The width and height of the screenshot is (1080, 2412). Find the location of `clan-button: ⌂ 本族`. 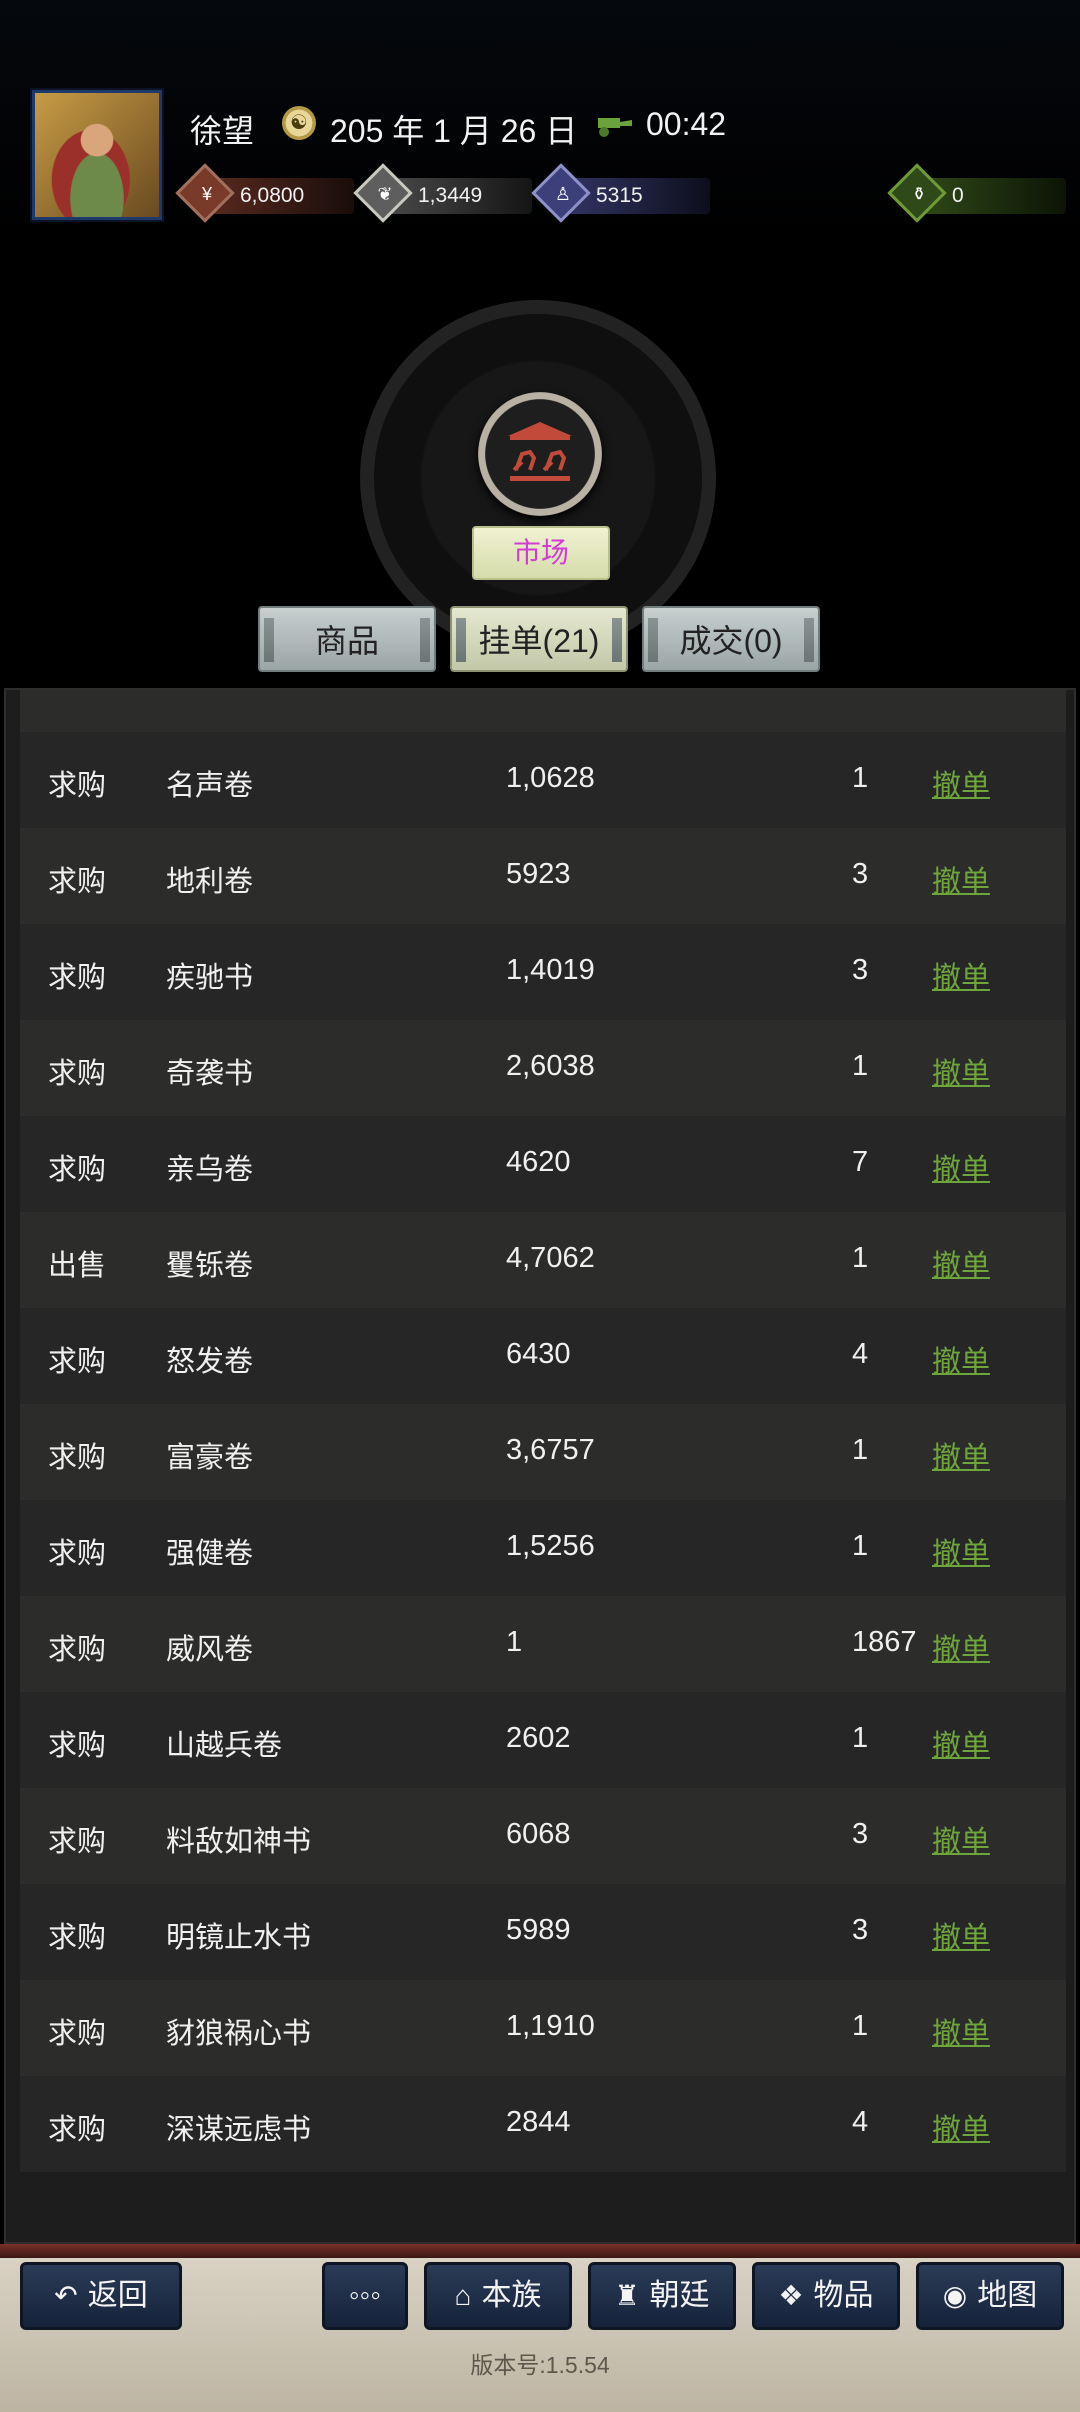

clan-button: ⌂ 本族 is located at coordinates (498, 2296).